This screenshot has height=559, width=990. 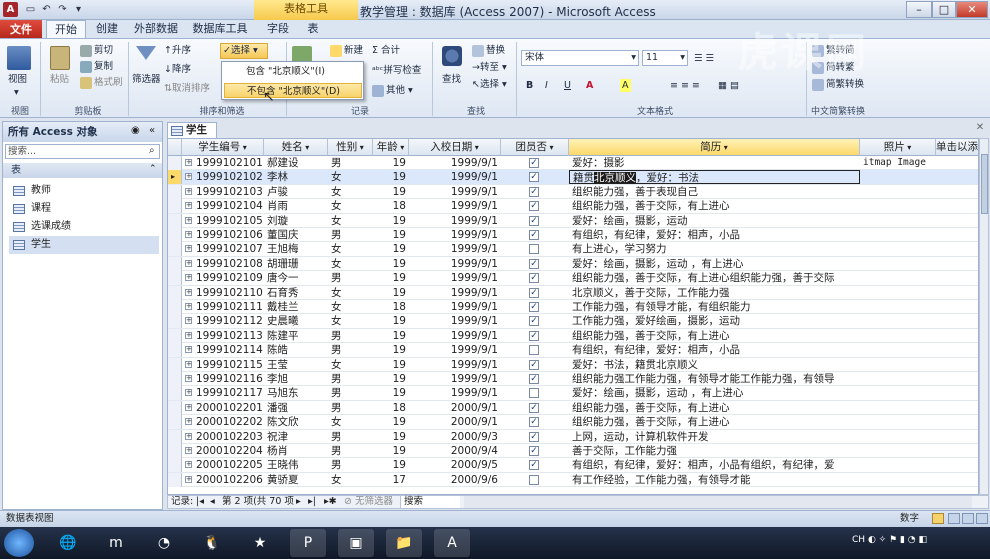 I want to click on cell-resume: 组织能力强，善于交际，有上进心组织能力强，善于交际, so click(x=714, y=278).